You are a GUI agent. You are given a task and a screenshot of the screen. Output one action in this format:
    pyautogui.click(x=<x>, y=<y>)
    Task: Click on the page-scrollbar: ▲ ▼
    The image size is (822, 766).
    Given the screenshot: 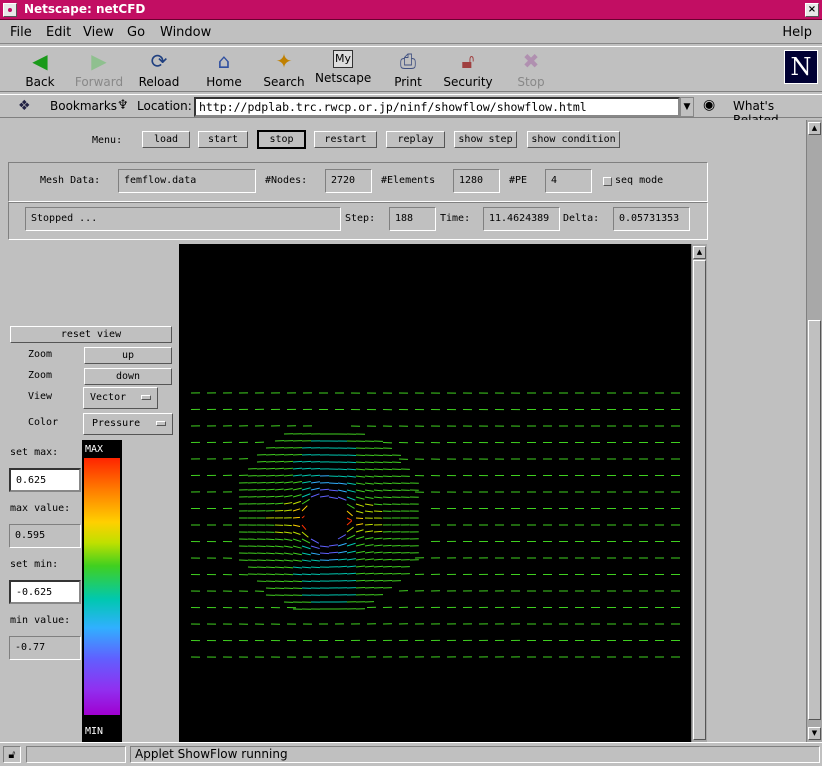 What is the action you would take?
    pyautogui.click(x=814, y=431)
    